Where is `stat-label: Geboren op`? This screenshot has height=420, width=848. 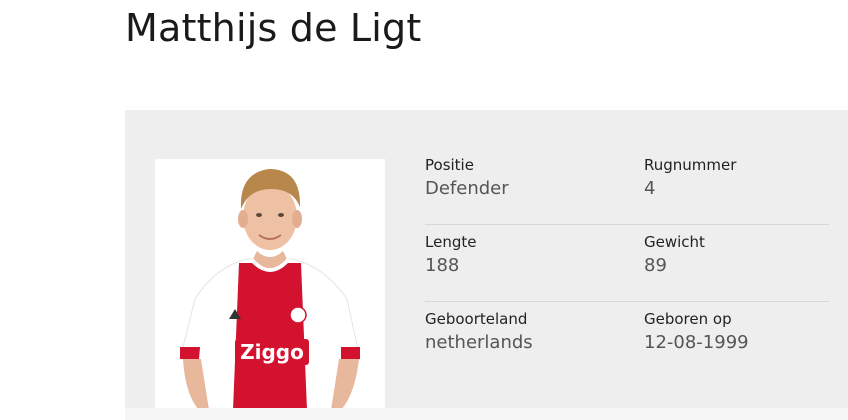
stat-label: Geboren op is located at coordinates (688, 319).